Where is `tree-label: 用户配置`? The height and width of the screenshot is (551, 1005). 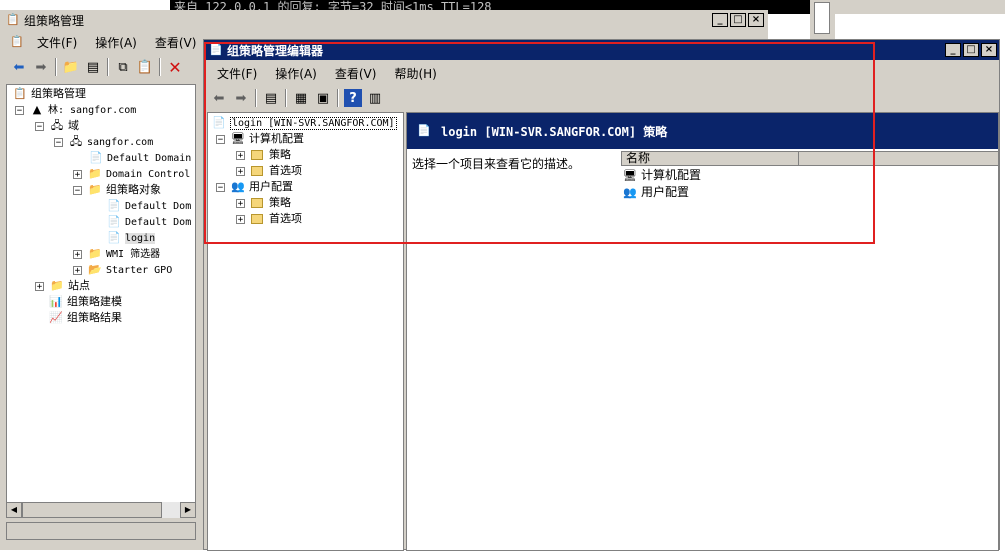 tree-label: 用户配置 is located at coordinates (271, 186).